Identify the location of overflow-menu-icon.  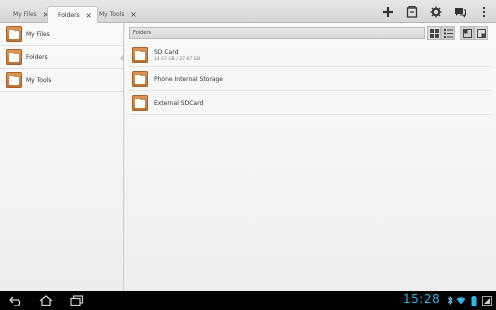
(484, 11).